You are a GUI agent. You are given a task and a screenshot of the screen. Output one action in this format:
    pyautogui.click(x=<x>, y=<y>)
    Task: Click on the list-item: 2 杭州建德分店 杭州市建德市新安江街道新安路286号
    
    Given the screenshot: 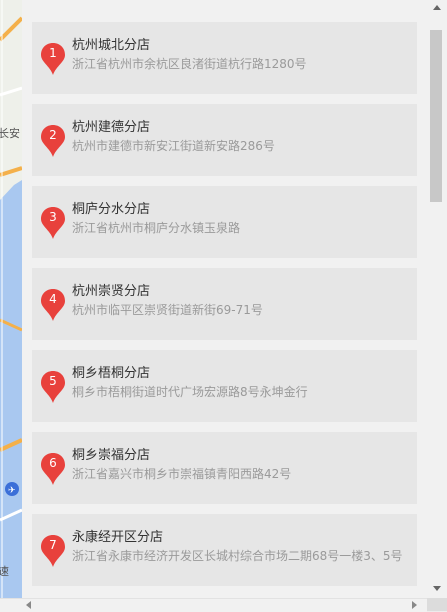 What is the action you would take?
    pyautogui.click(x=224, y=140)
    